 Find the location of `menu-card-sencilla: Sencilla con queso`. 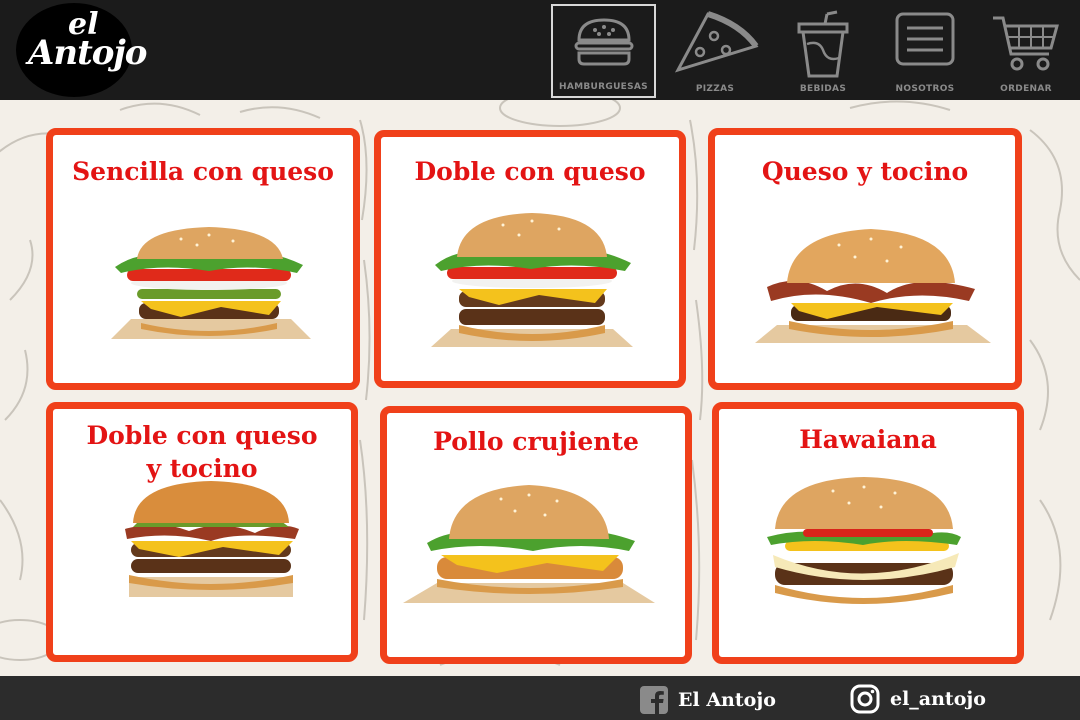

menu-card-sencilla: Sencilla con queso is located at coordinates (203, 259).